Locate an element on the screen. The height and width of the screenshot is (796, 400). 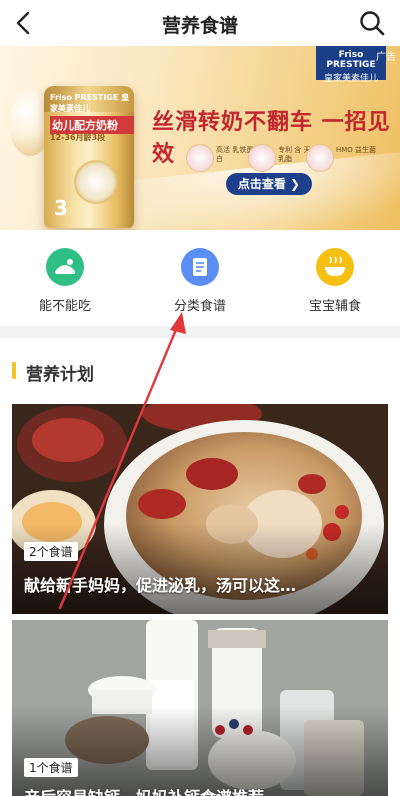
view-now-button: 点击查看 ❯ is located at coordinates (269, 184).